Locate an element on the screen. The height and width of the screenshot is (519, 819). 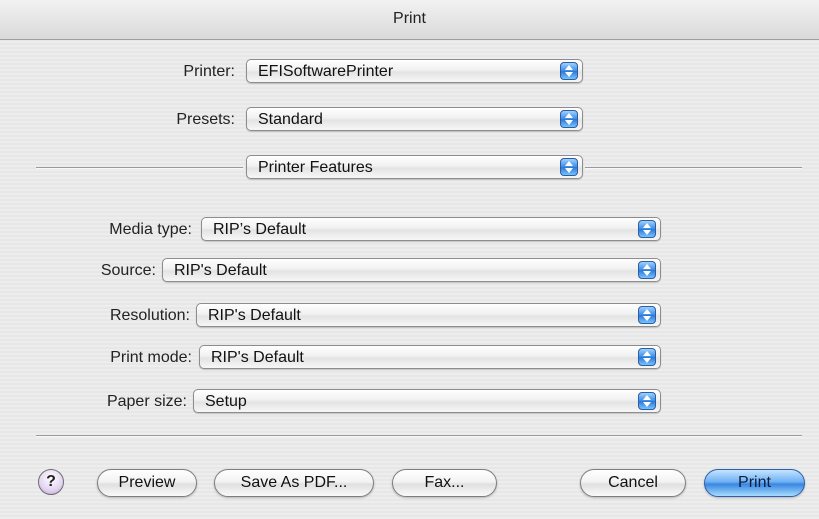
paper-size-popup: Setup is located at coordinates (427, 401).